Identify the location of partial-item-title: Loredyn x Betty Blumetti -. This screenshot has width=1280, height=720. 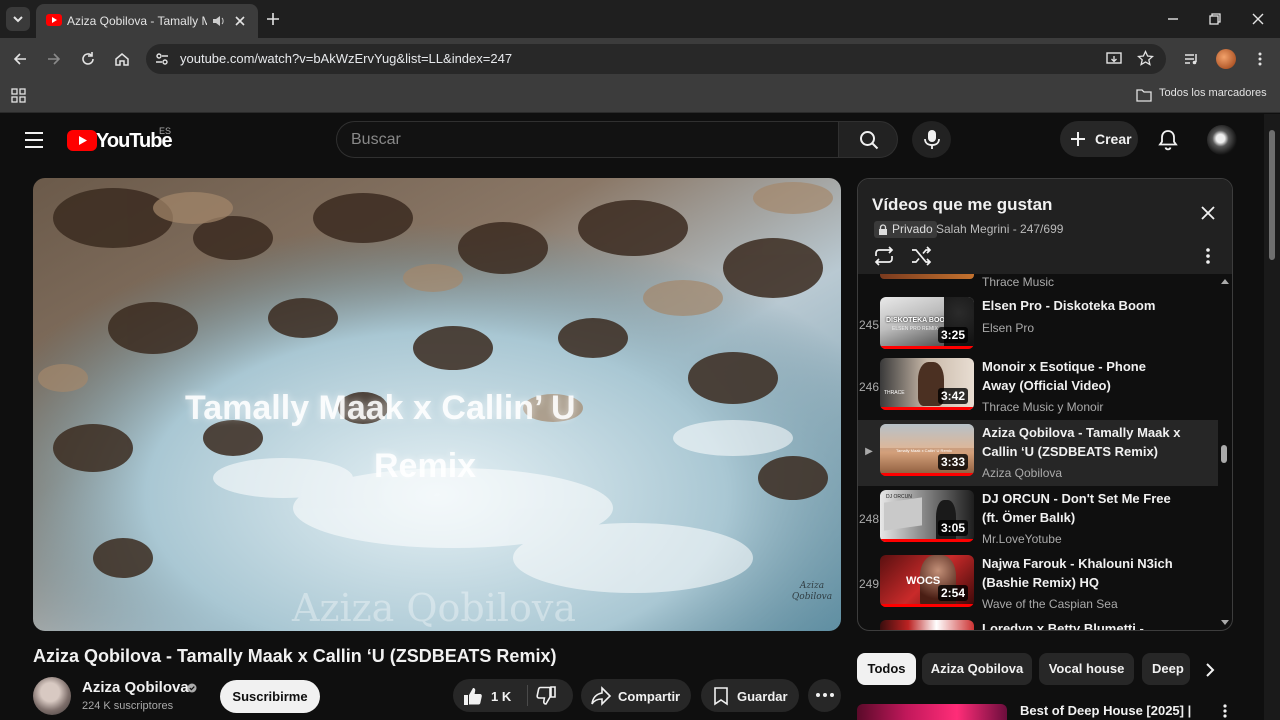
(1082, 624).